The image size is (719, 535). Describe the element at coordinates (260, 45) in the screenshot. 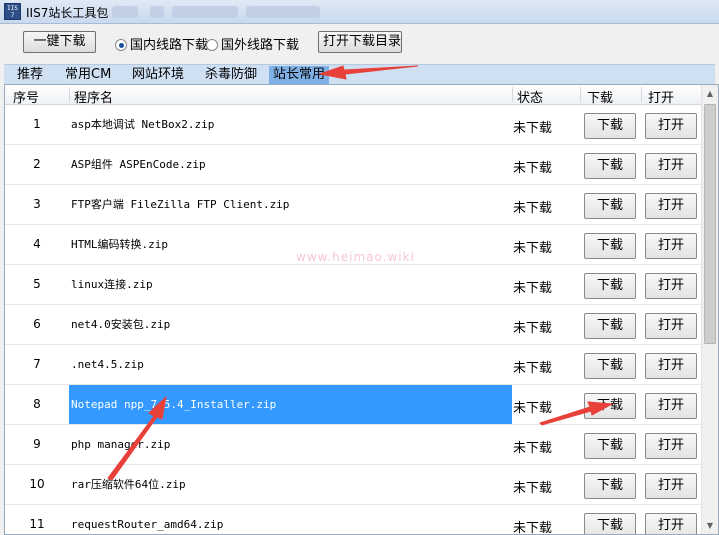

I see `radio-foreign-label: 国外线路下载` at that location.